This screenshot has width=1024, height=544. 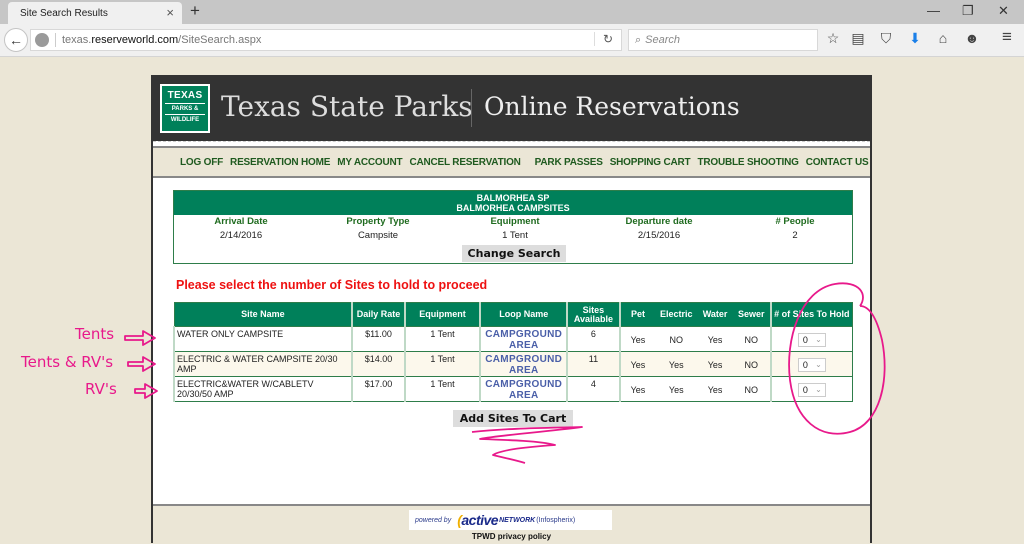 What do you see at coordinates (968, 11) in the screenshot?
I see `restore-icon: ❐` at bounding box center [968, 11].